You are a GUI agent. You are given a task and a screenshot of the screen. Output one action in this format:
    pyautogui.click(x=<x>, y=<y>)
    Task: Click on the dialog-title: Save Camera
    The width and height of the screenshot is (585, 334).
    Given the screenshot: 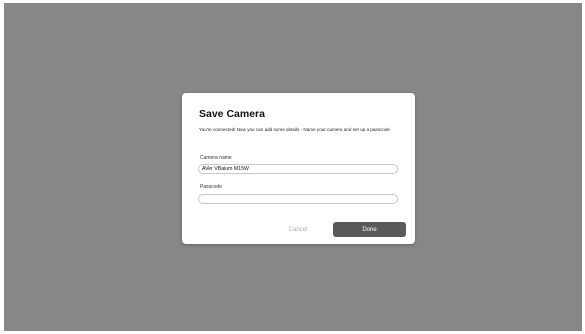 What is the action you would take?
    pyautogui.click(x=232, y=114)
    